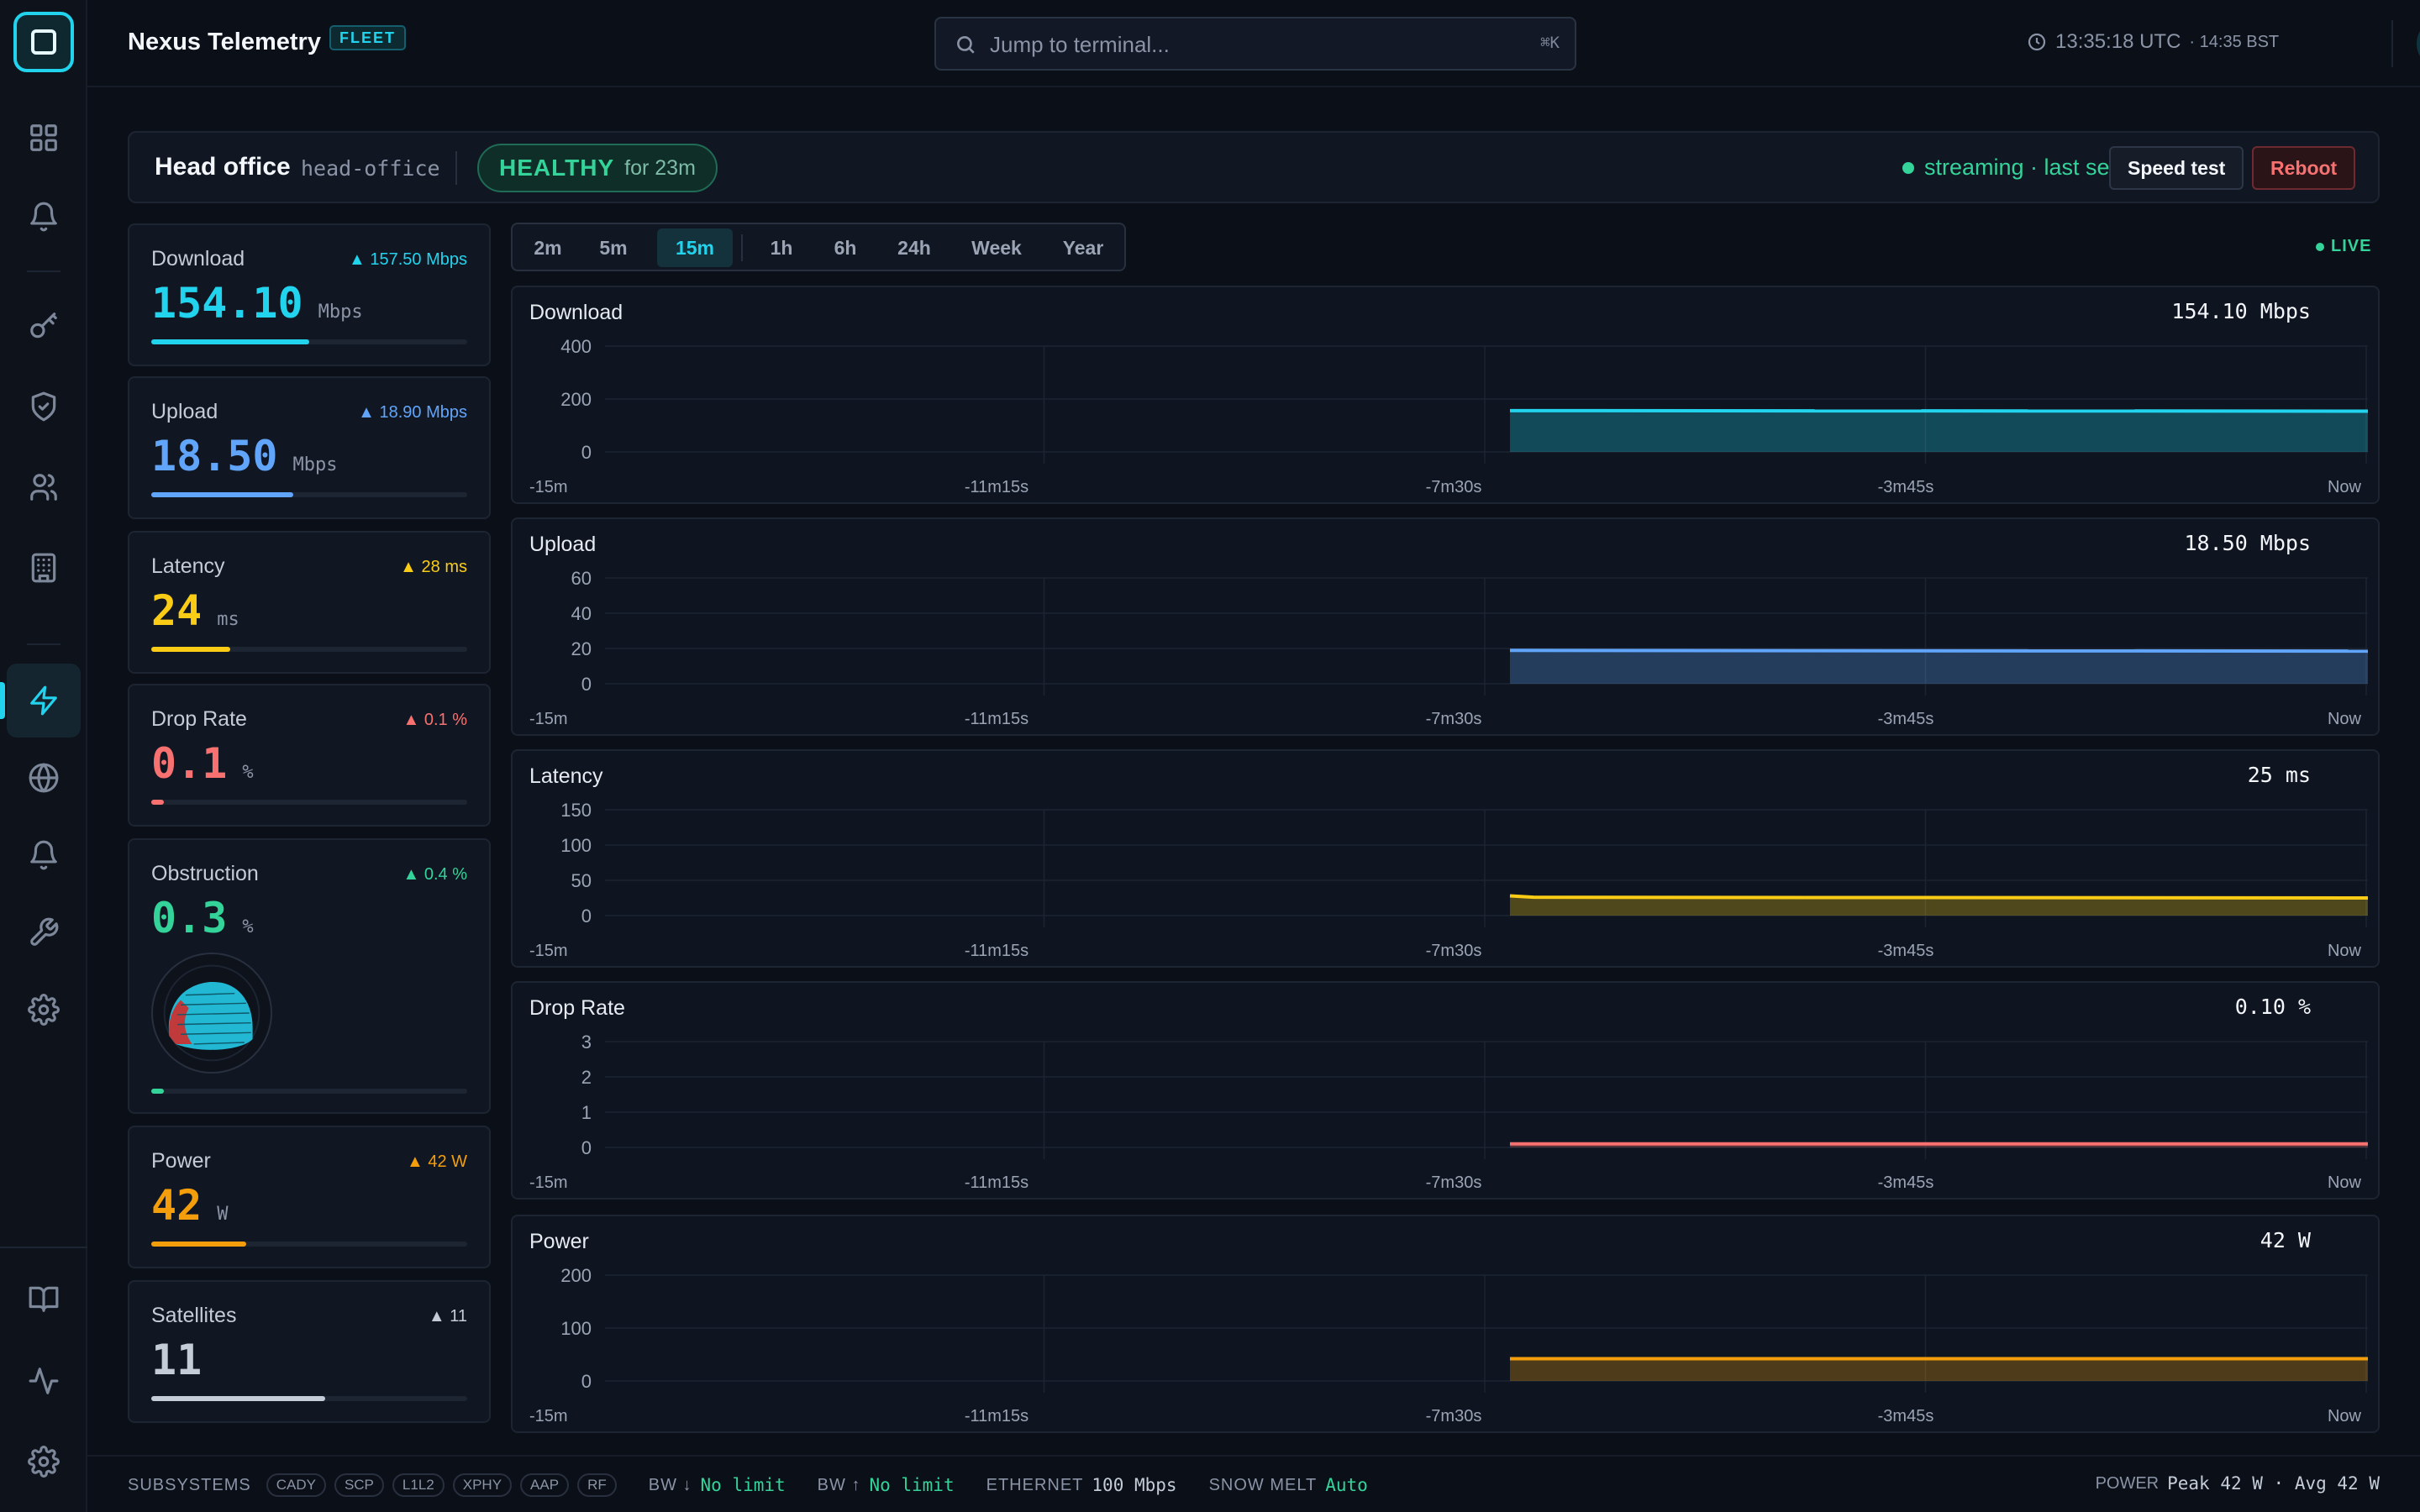  What do you see at coordinates (44, 326) in the screenshot?
I see `key-icon` at bounding box center [44, 326].